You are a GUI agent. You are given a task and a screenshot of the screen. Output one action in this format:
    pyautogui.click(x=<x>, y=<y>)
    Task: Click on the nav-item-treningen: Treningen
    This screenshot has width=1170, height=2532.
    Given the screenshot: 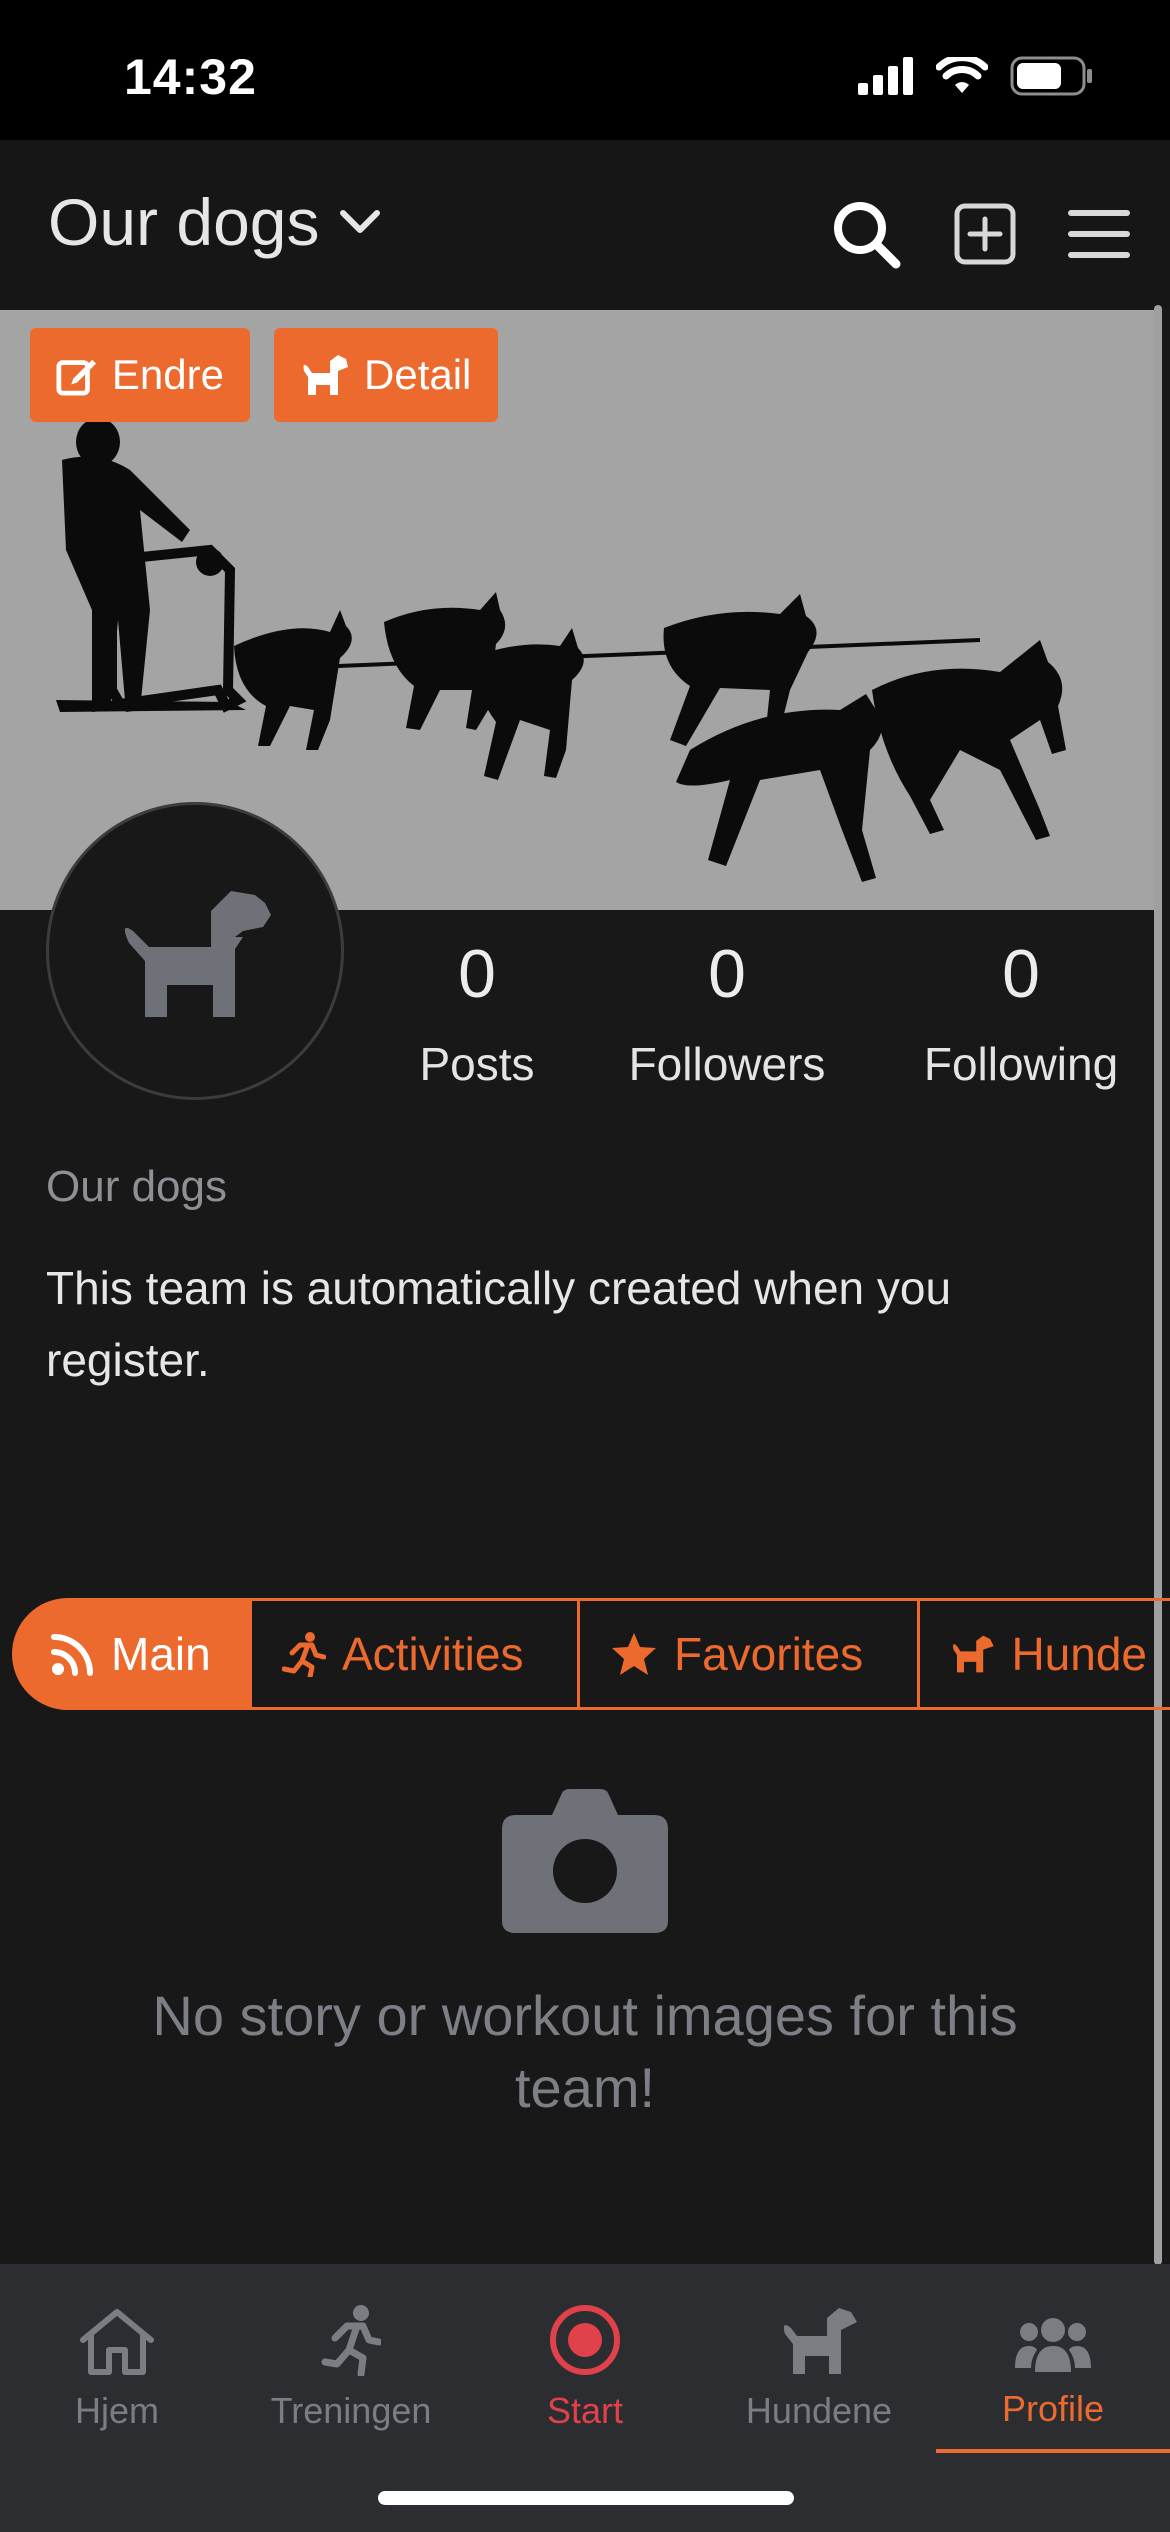 What is the action you would take?
    pyautogui.click(x=351, y=2359)
    